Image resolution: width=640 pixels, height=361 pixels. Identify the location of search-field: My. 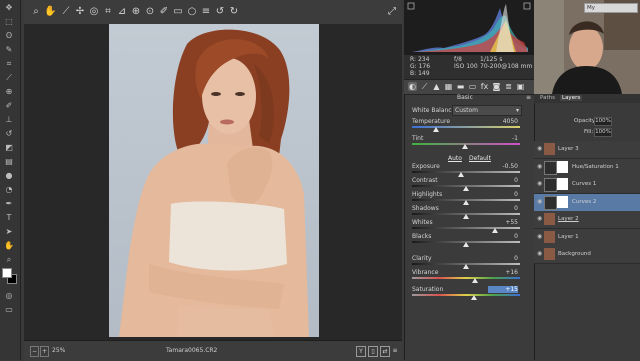
(611, 8).